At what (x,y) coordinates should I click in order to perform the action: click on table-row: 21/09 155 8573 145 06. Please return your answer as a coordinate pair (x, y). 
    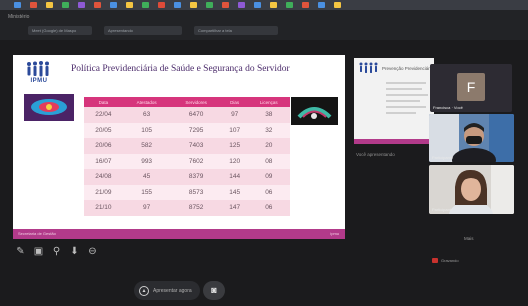
    Looking at the image, I should click on (187, 192).